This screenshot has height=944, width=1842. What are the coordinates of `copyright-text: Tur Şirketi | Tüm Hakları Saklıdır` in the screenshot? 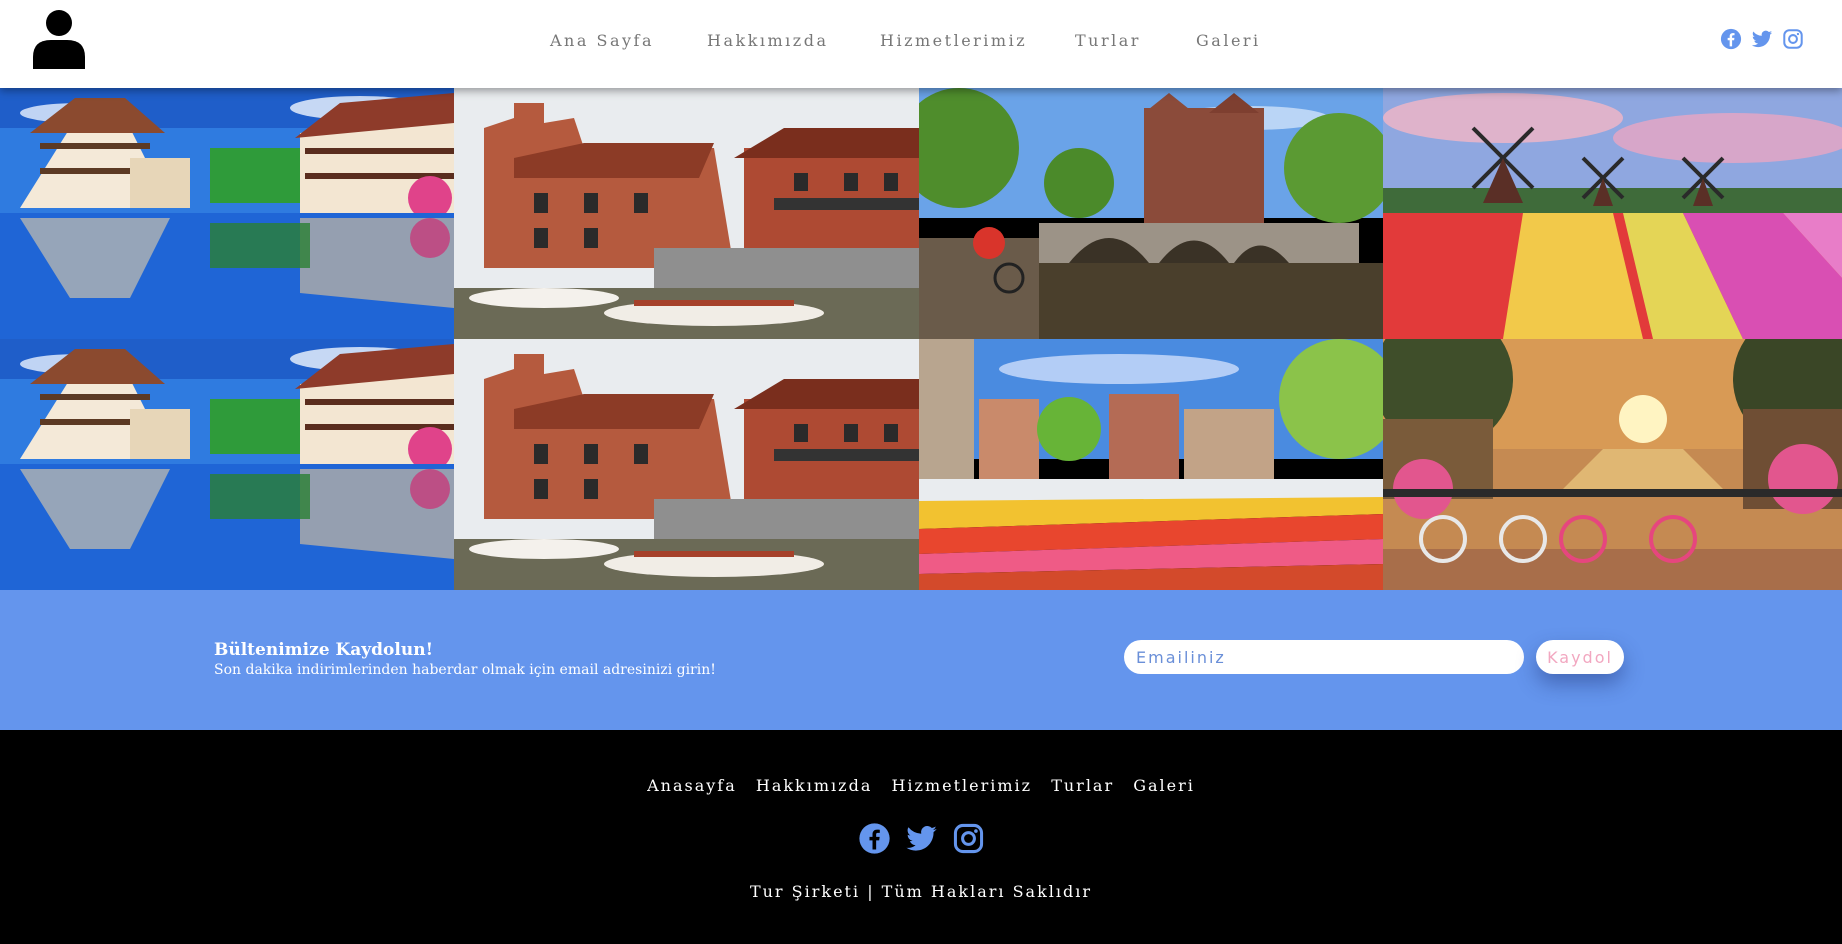 It's located at (921, 891).